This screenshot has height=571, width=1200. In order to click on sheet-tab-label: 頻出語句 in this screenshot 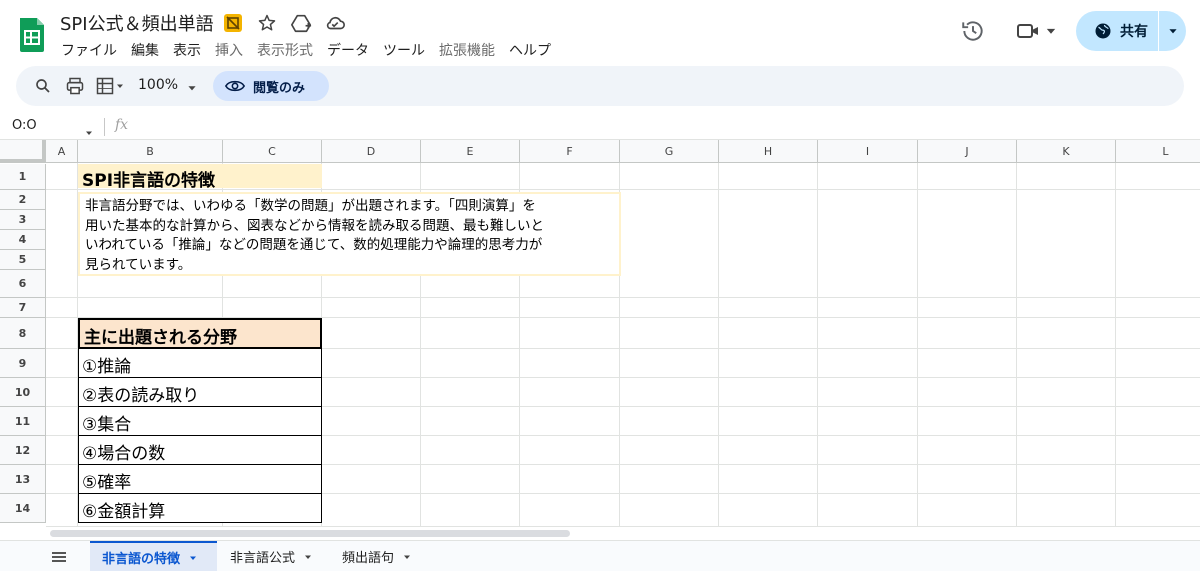, I will do `click(368, 558)`.